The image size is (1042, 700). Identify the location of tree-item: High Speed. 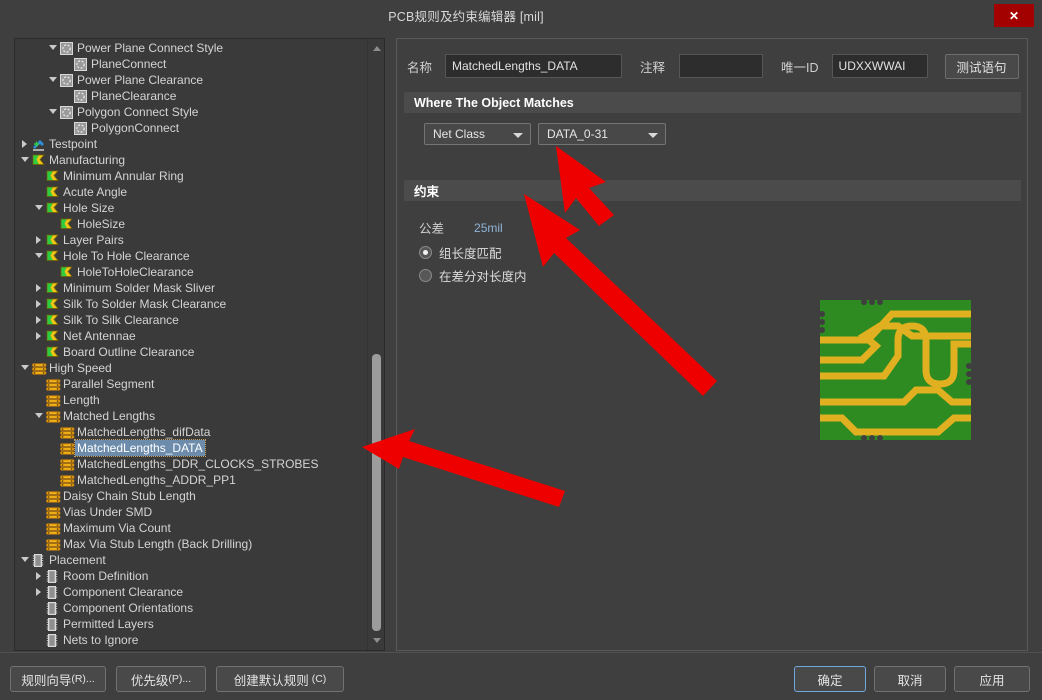
(190, 368).